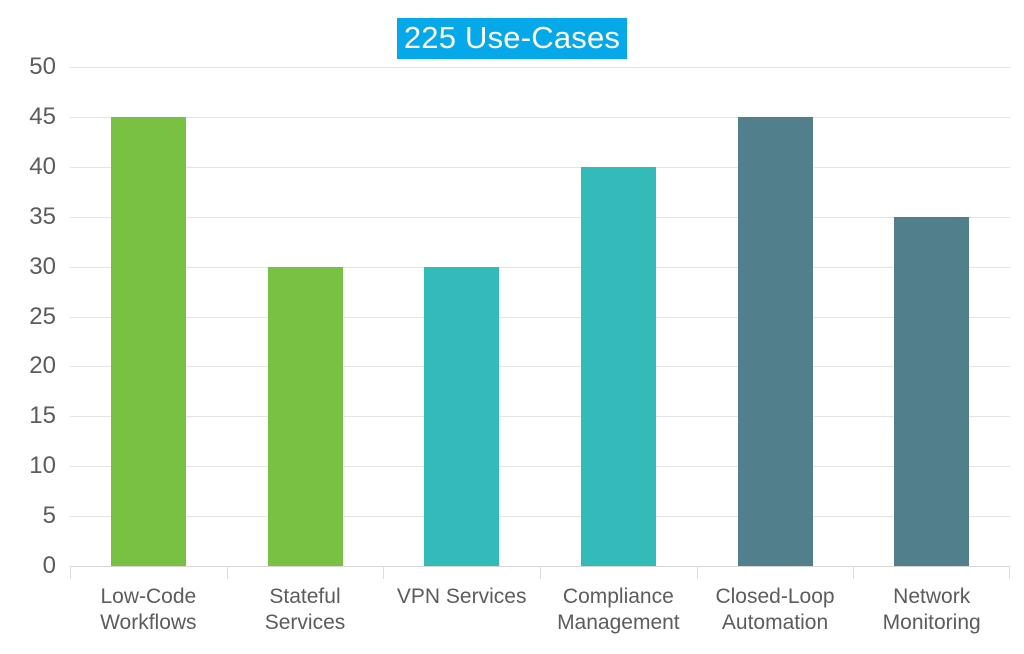 The image size is (1024, 654). What do you see at coordinates (305, 610) in the screenshot?
I see `x-axis-category: Stateful Services` at bounding box center [305, 610].